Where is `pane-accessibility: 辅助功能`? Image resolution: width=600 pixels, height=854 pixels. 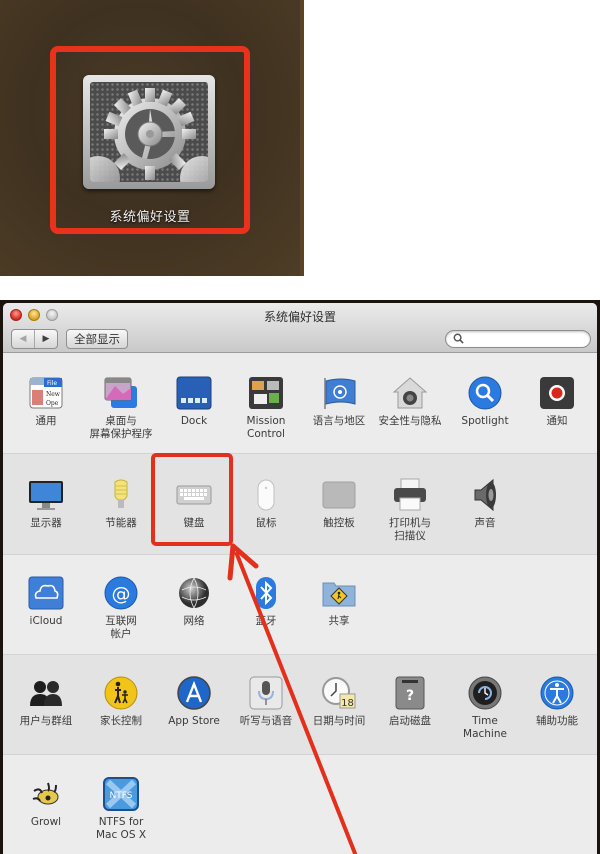
pane-accessibility: 辅助功能 is located at coordinates (557, 702).